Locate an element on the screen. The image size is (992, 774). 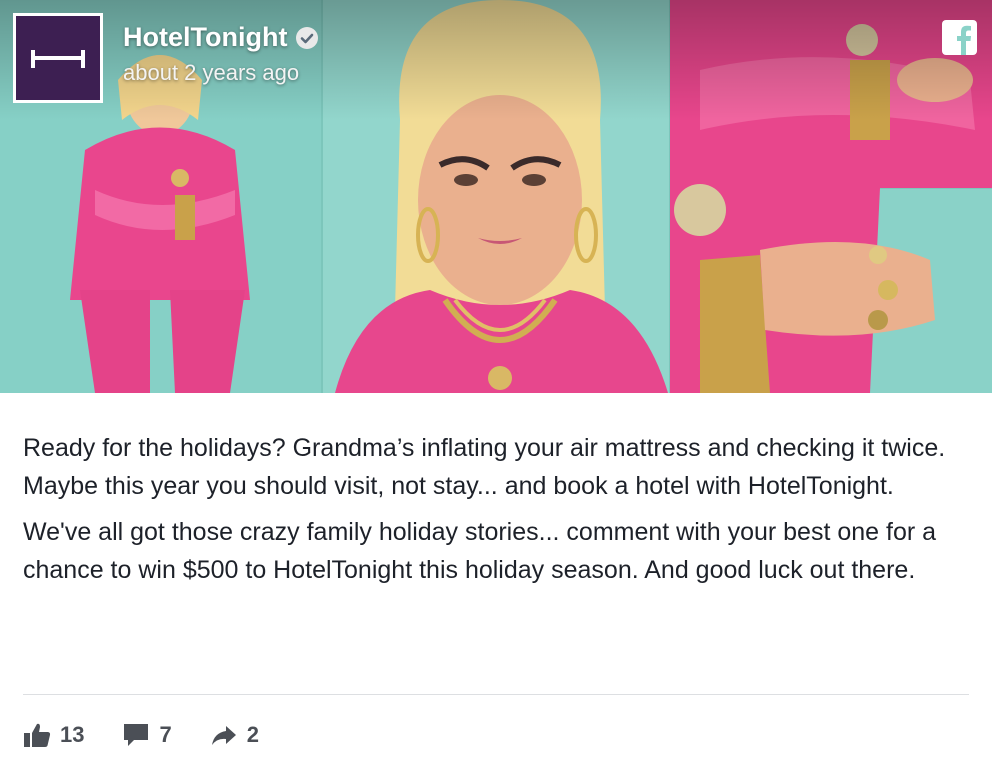
like-count: 13 is located at coordinates (72, 734).